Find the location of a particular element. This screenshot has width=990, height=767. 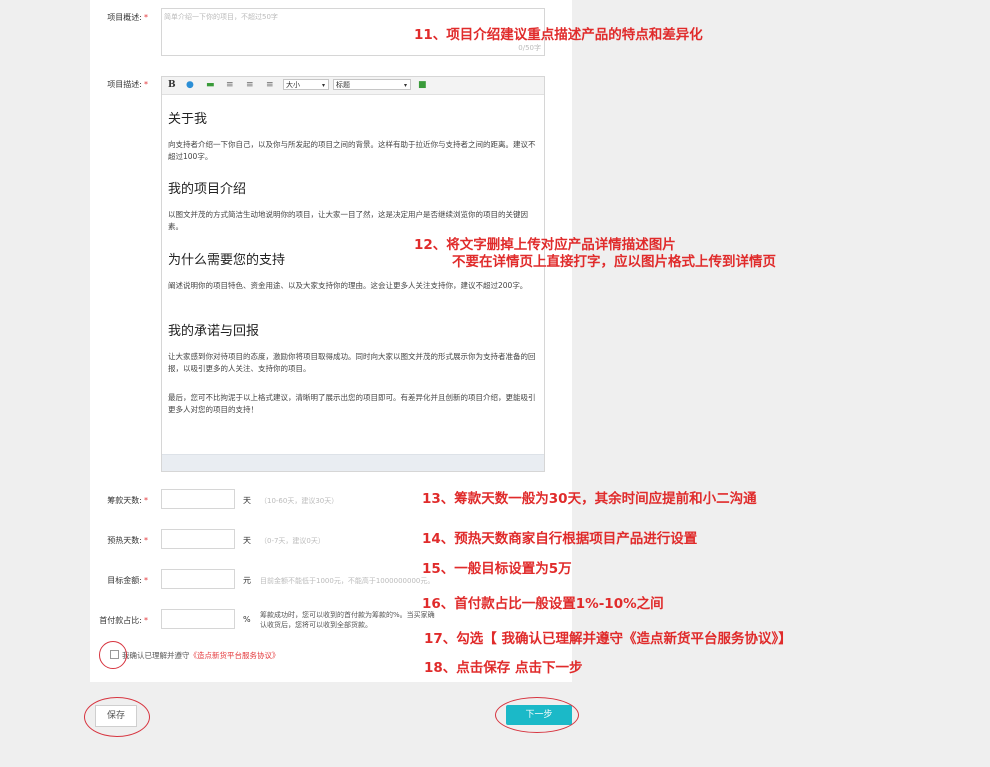

annotation-15: 15、一般目标设置为5万 is located at coordinates (497, 569).